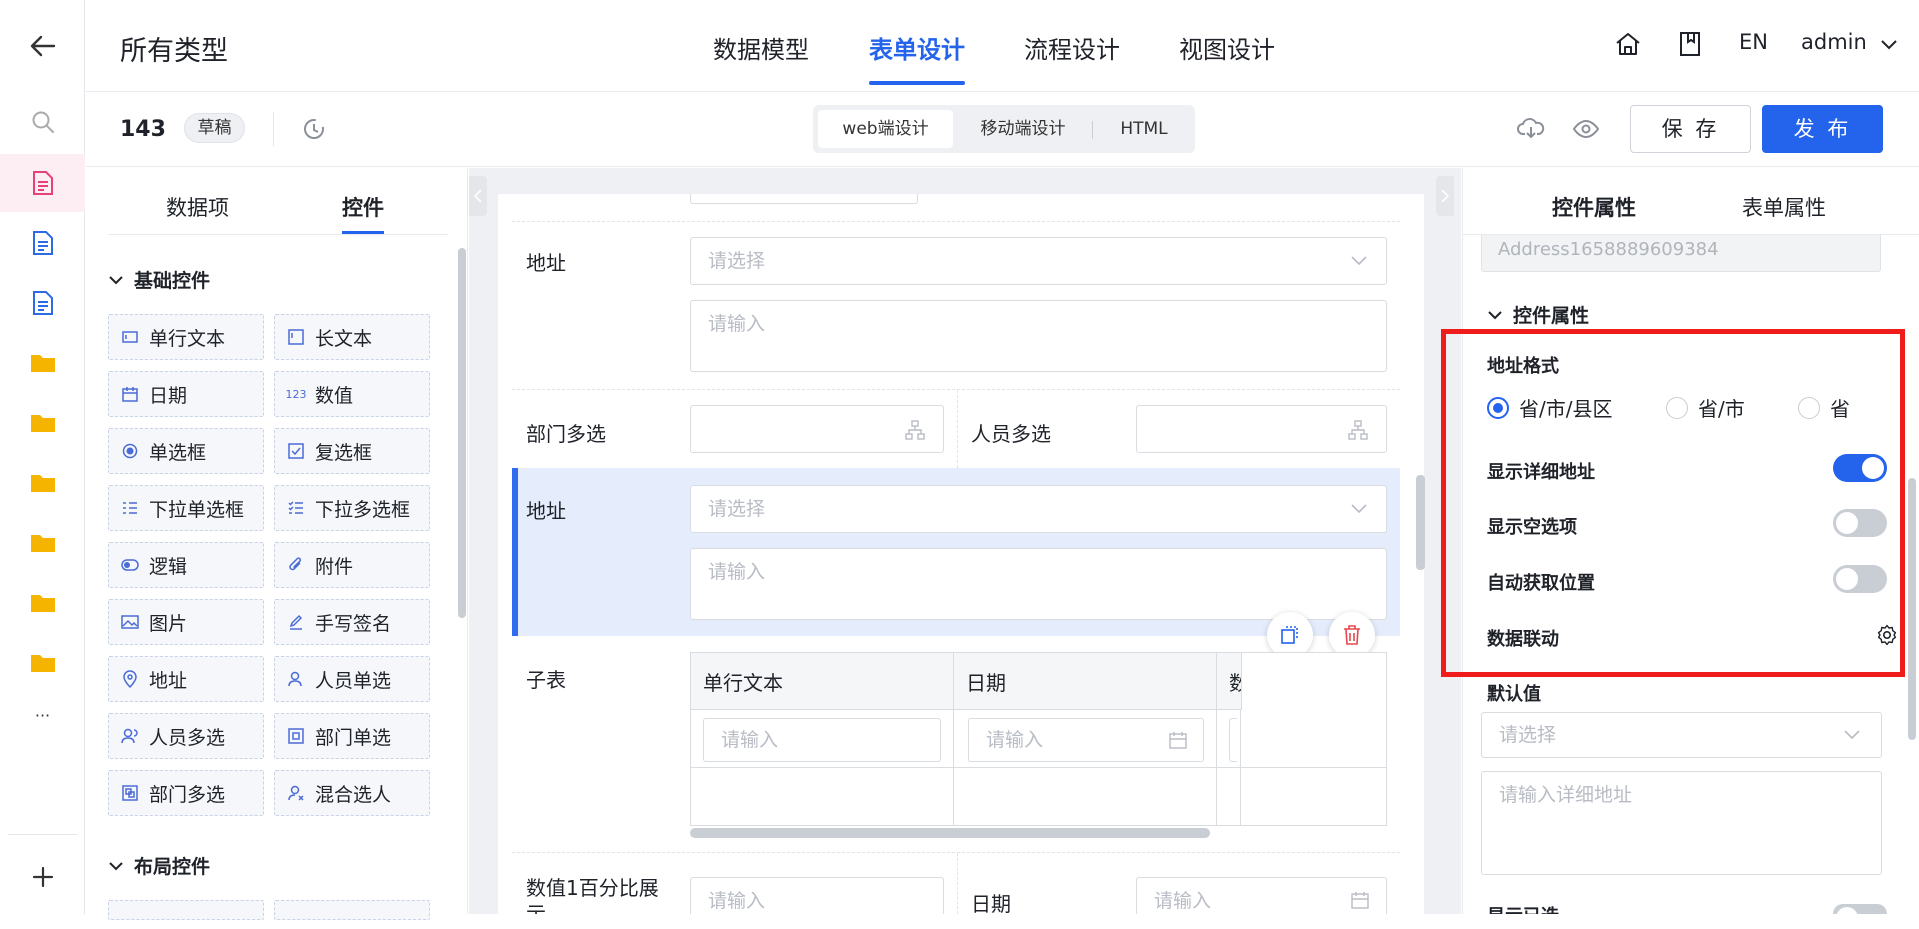 The width and height of the screenshot is (1919, 929). What do you see at coordinates (352, 508) in the screenshot?
I see `control-dropdown-multi: 下拉多选框` at bounding box center [352, 508].